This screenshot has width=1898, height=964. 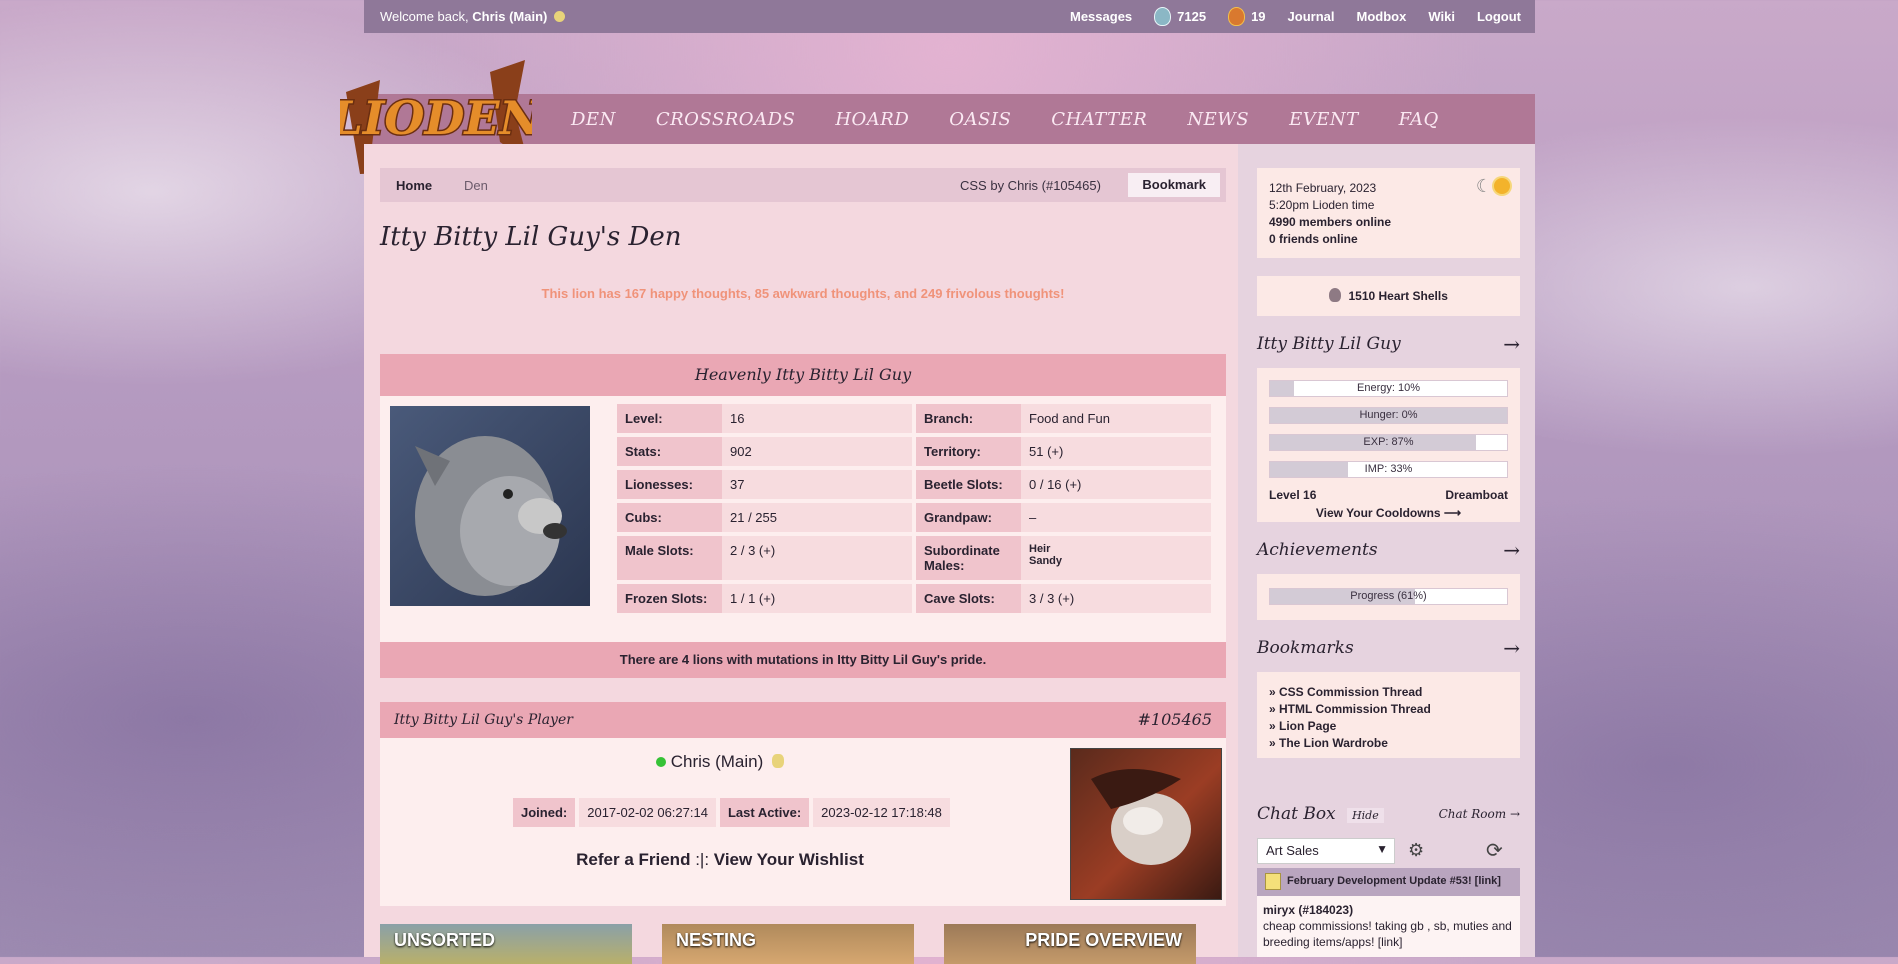 What do you see at coordinates (669, 517) in the screenshot?
I see `stat-label: Cubs:` at bounding box center [669, 517].